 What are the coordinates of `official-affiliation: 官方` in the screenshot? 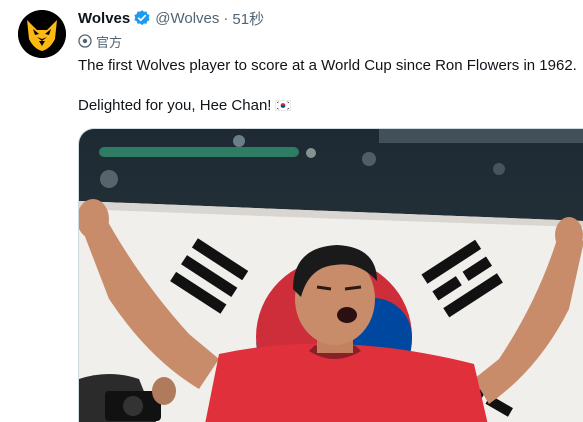 It's located at (100, 41).